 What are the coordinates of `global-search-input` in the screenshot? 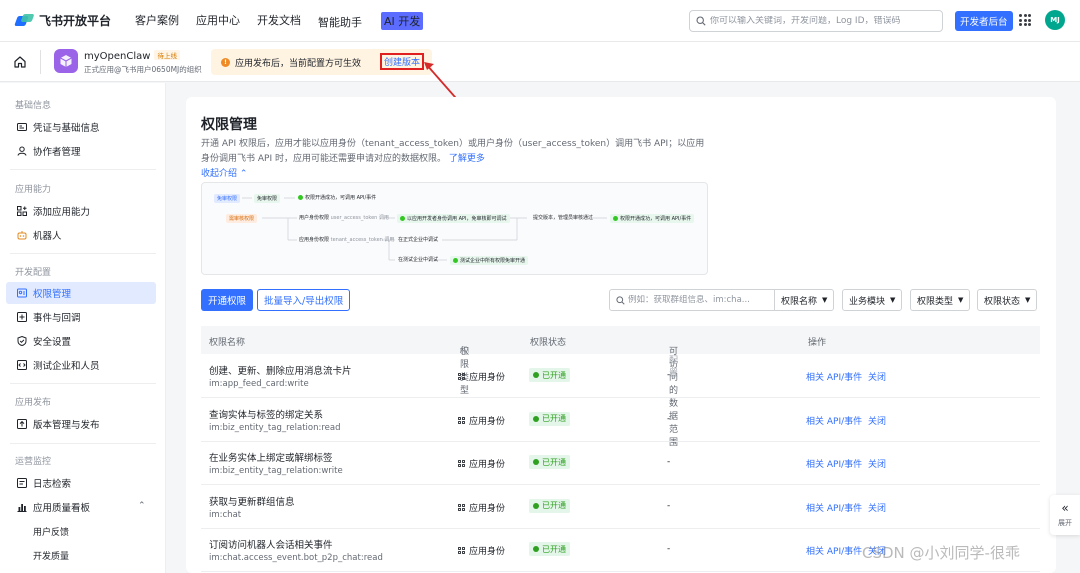 It's located at (822, 21).